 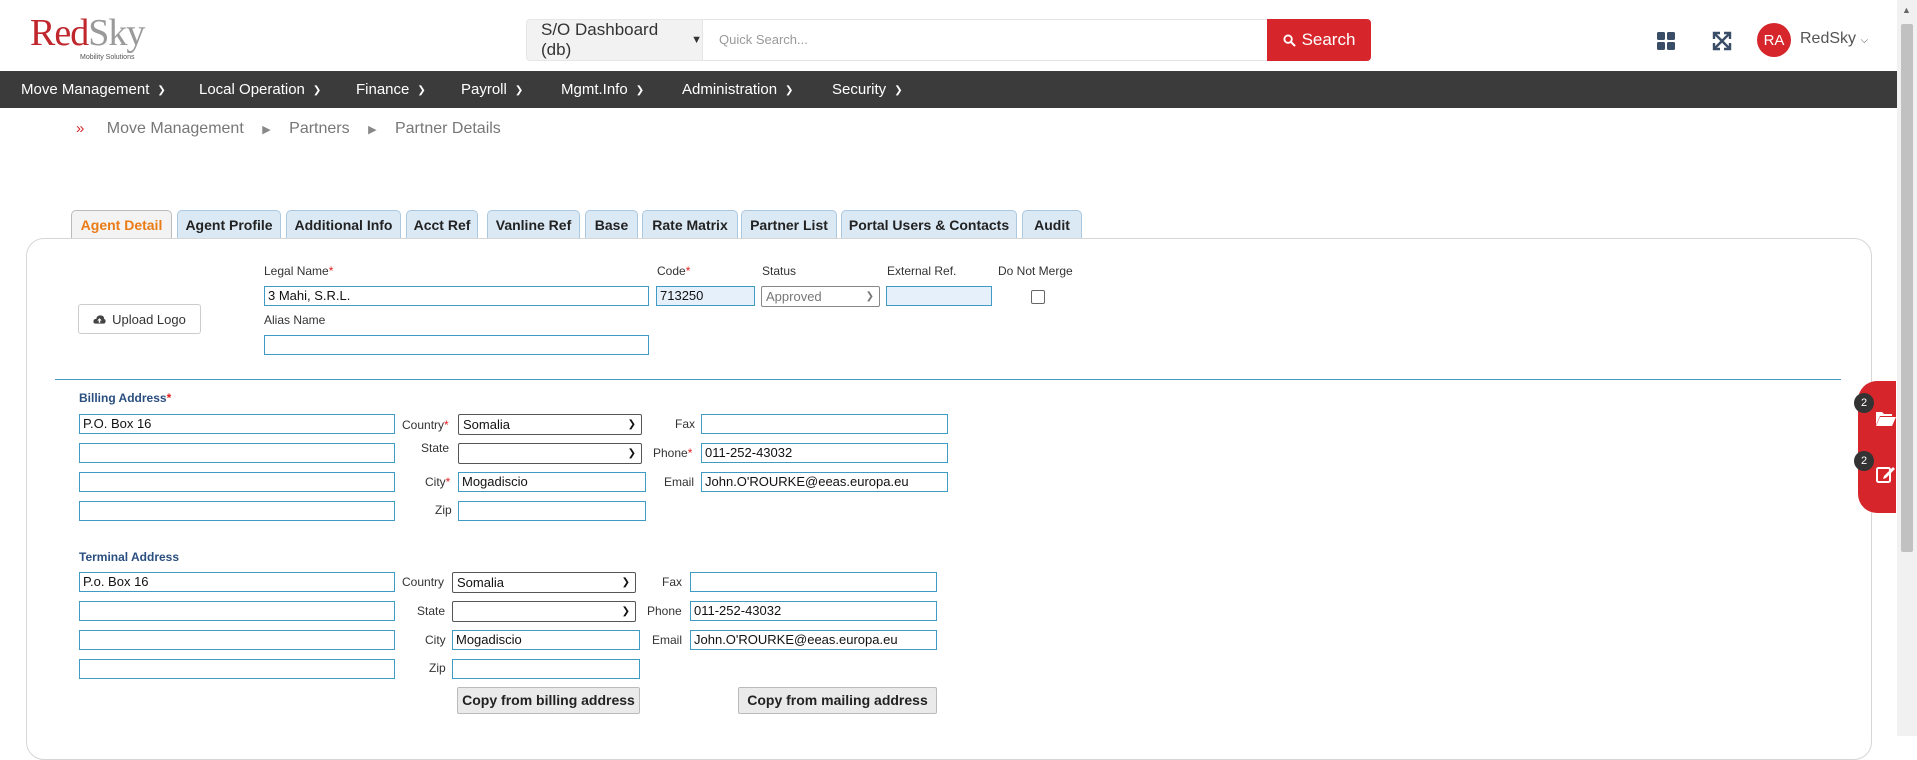 I want to click on redsky-logo: RedSky Mobility Solutions, so click(x=90, y=40).